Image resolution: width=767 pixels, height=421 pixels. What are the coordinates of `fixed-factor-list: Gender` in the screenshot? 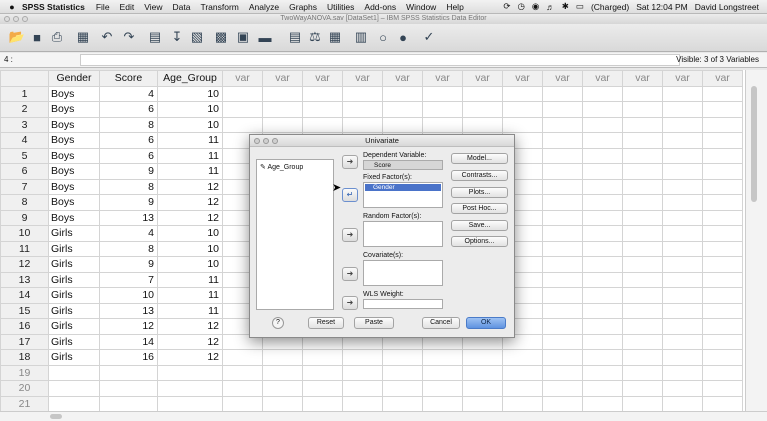 It's located at (403, 195).